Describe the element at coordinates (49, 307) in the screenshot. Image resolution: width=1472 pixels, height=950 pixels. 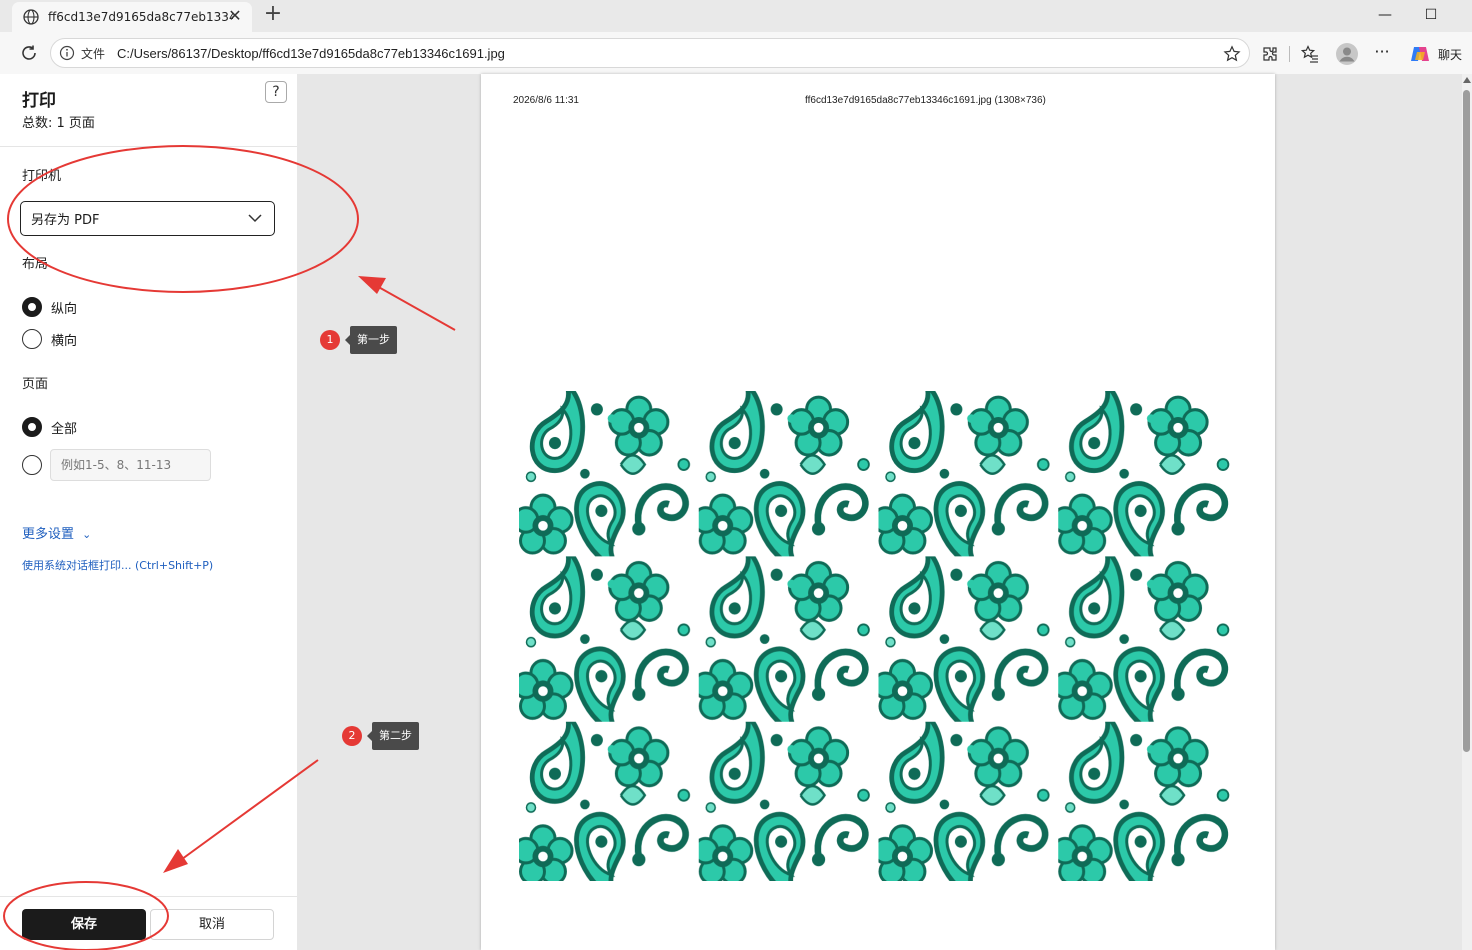
I see `layout-portrait-option: 纵向` at that location.